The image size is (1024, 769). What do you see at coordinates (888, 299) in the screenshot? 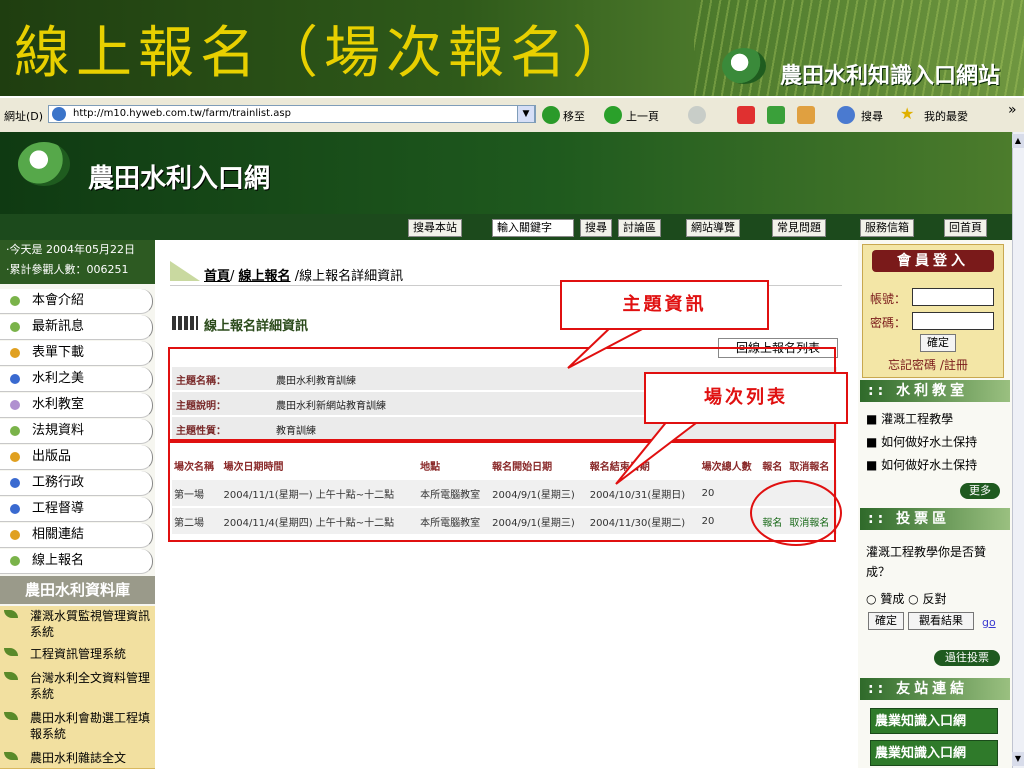
I see `account-label: 帳號：` at bounding box center [888, 299].